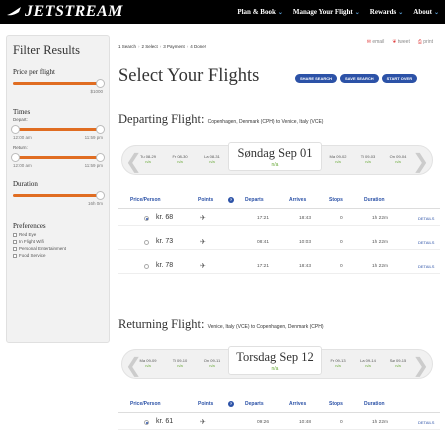 This screenshot has height=435, width=445. Describe the element at coordinates (59, 83) in the screenshot. I see `price-slider` at that location.